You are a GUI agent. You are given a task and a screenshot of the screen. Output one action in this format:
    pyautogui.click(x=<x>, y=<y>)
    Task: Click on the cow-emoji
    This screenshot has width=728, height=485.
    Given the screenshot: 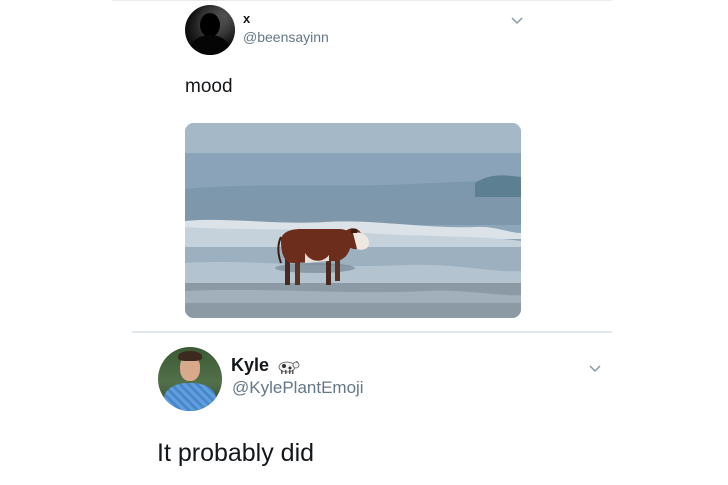 What is the action you would take?
    pyautogui.click(x=289, y=367)
    